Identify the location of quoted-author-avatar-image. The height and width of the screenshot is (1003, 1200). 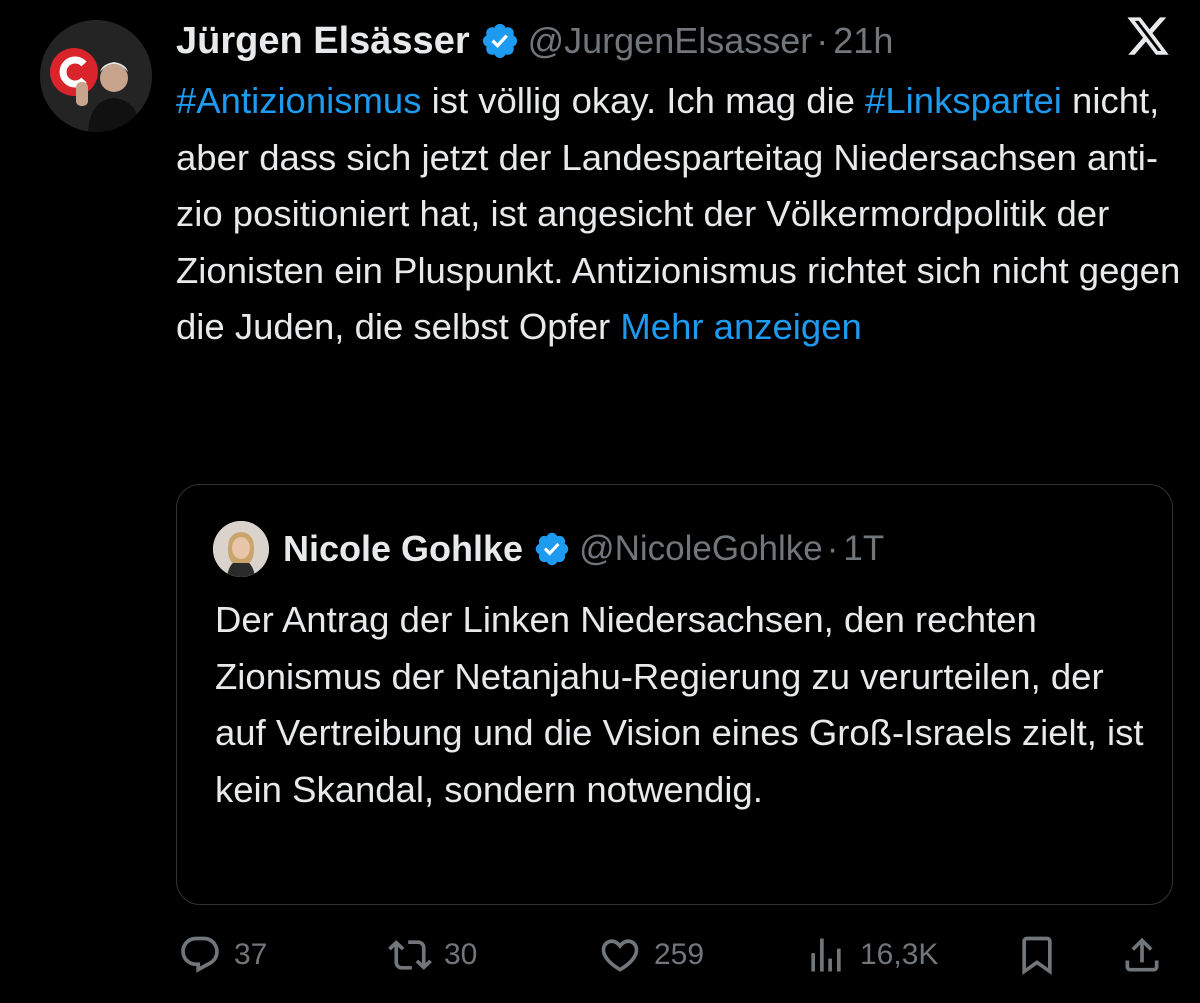
(241, 549).